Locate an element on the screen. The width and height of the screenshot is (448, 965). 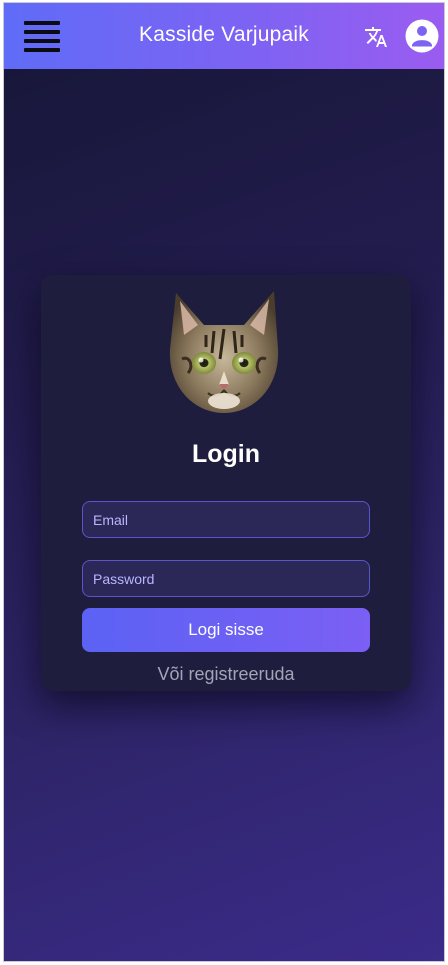
register-link: Või registreeruda is located at coordinates (226, 674).